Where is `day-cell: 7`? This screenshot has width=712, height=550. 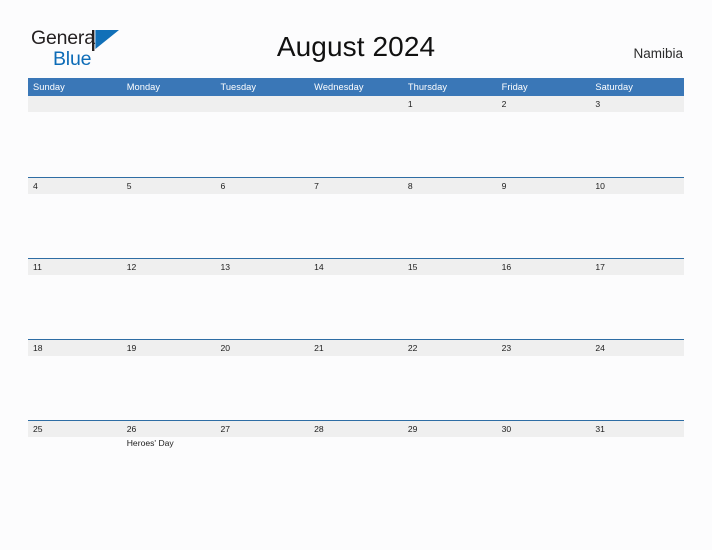
day-cell: 7 is located at coordinates (356, 218).